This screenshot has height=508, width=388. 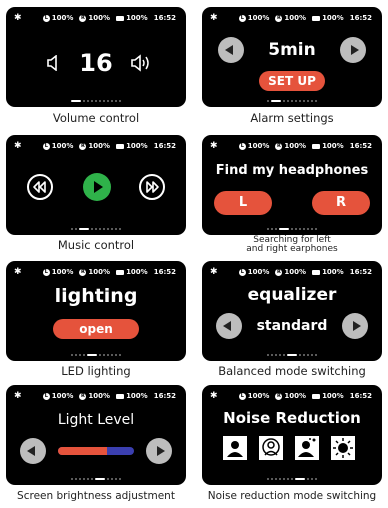 What do you see at coordinates (292, 50) in the screenshot?
I see `alarm-value: 5min` at bounding box center [292, 50].